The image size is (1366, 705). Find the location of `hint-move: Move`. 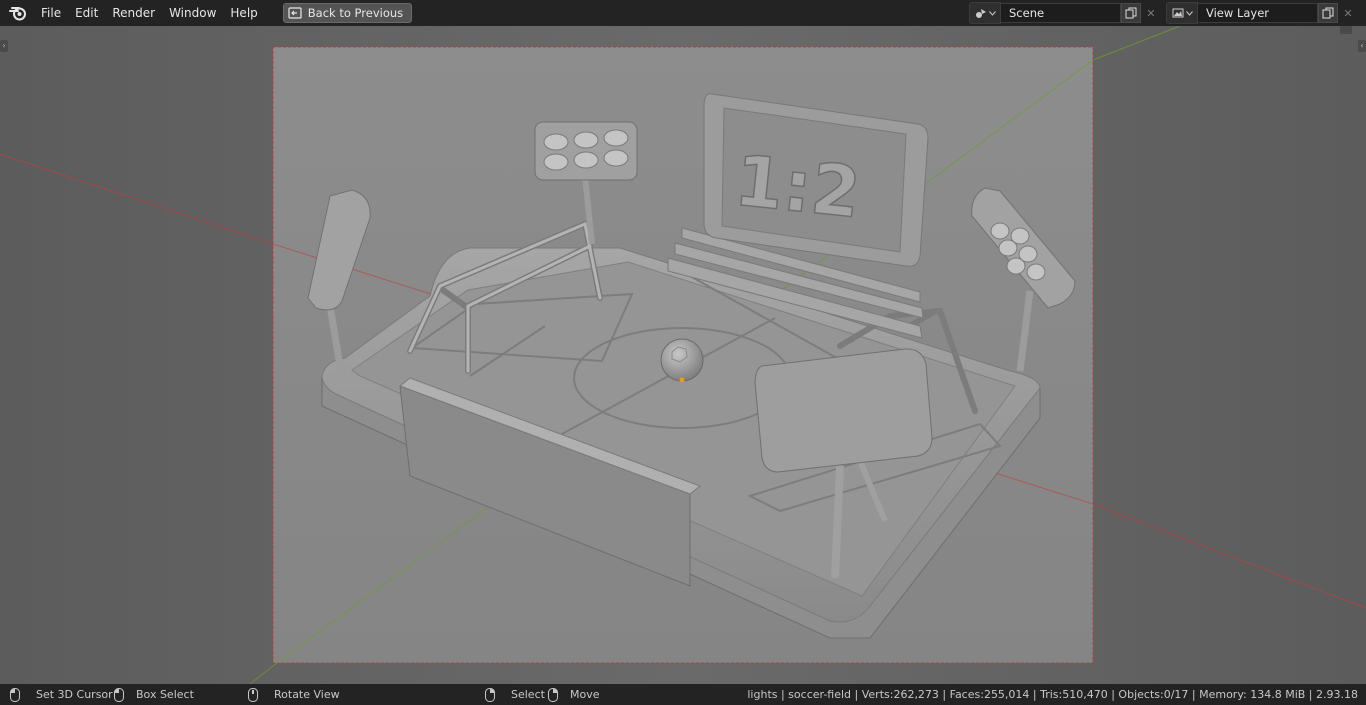

hint-move: Move is located at coordinates (574, 694).